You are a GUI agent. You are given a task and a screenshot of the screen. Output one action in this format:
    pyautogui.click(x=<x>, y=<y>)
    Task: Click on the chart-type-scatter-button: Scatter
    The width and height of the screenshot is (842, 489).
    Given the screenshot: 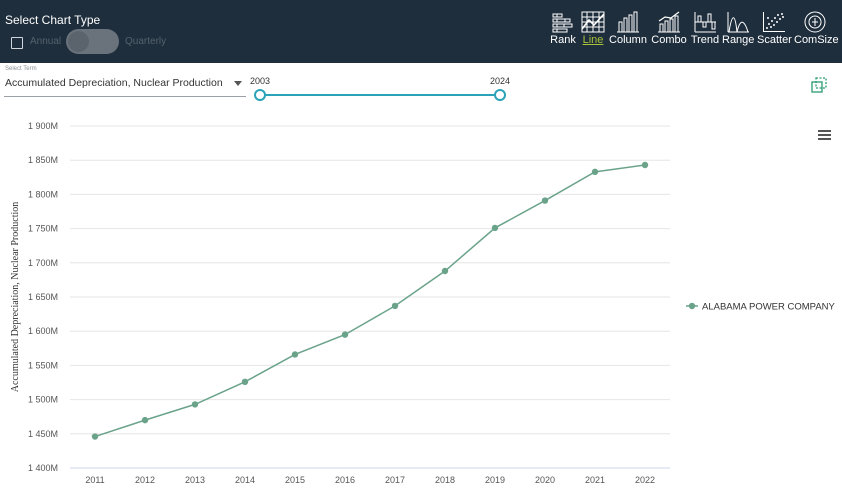 What is the action you would take?
    pyautogui.click(x=774, y=31)
    